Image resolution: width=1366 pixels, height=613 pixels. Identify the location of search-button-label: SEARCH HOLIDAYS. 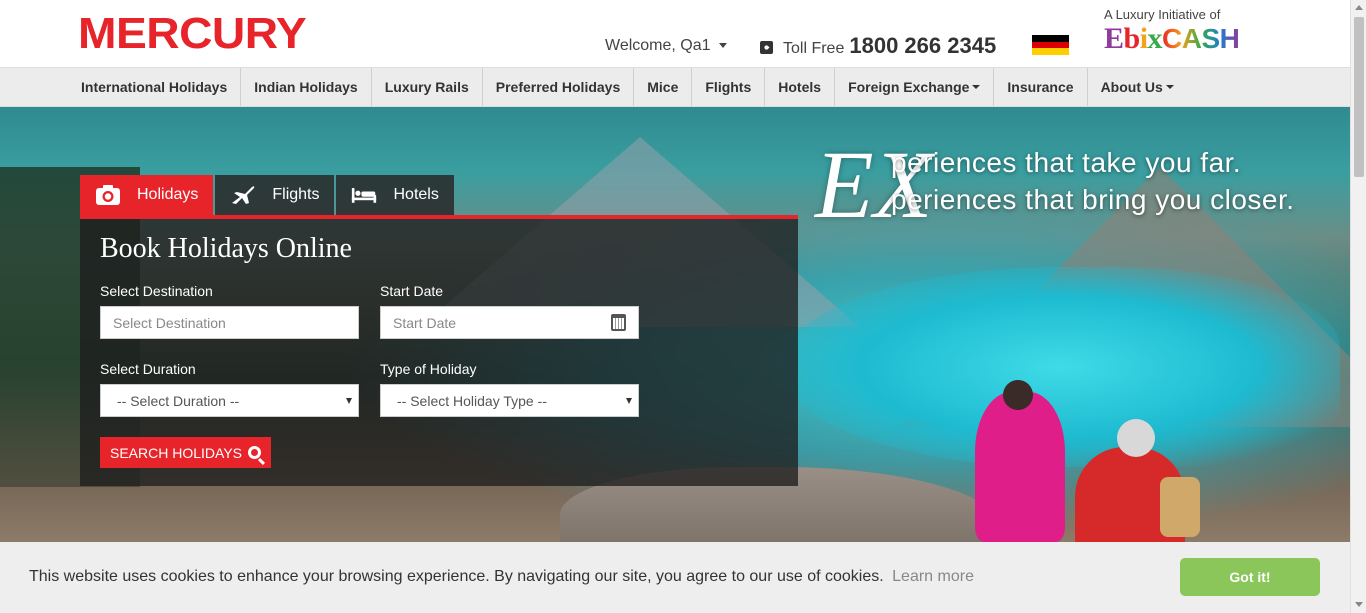
(176, 452).